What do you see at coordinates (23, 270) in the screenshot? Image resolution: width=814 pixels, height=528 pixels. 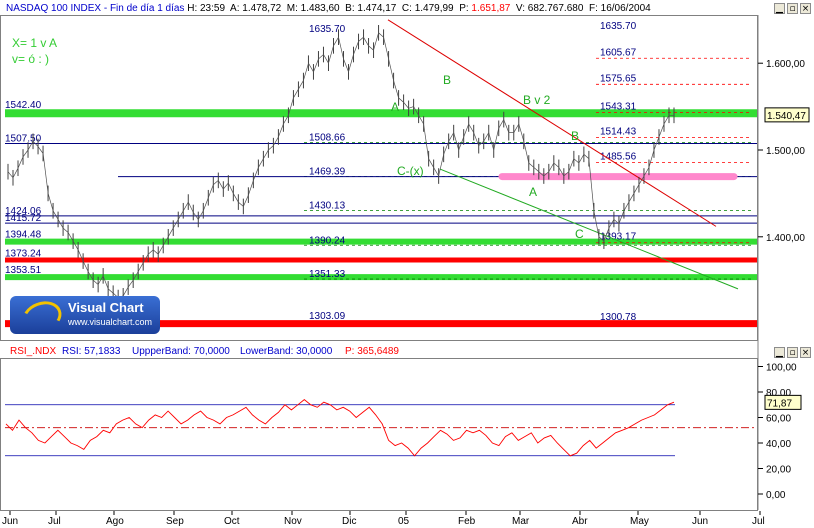 I see `level-label-left: 1353.51` at bounding box center [23, 270].